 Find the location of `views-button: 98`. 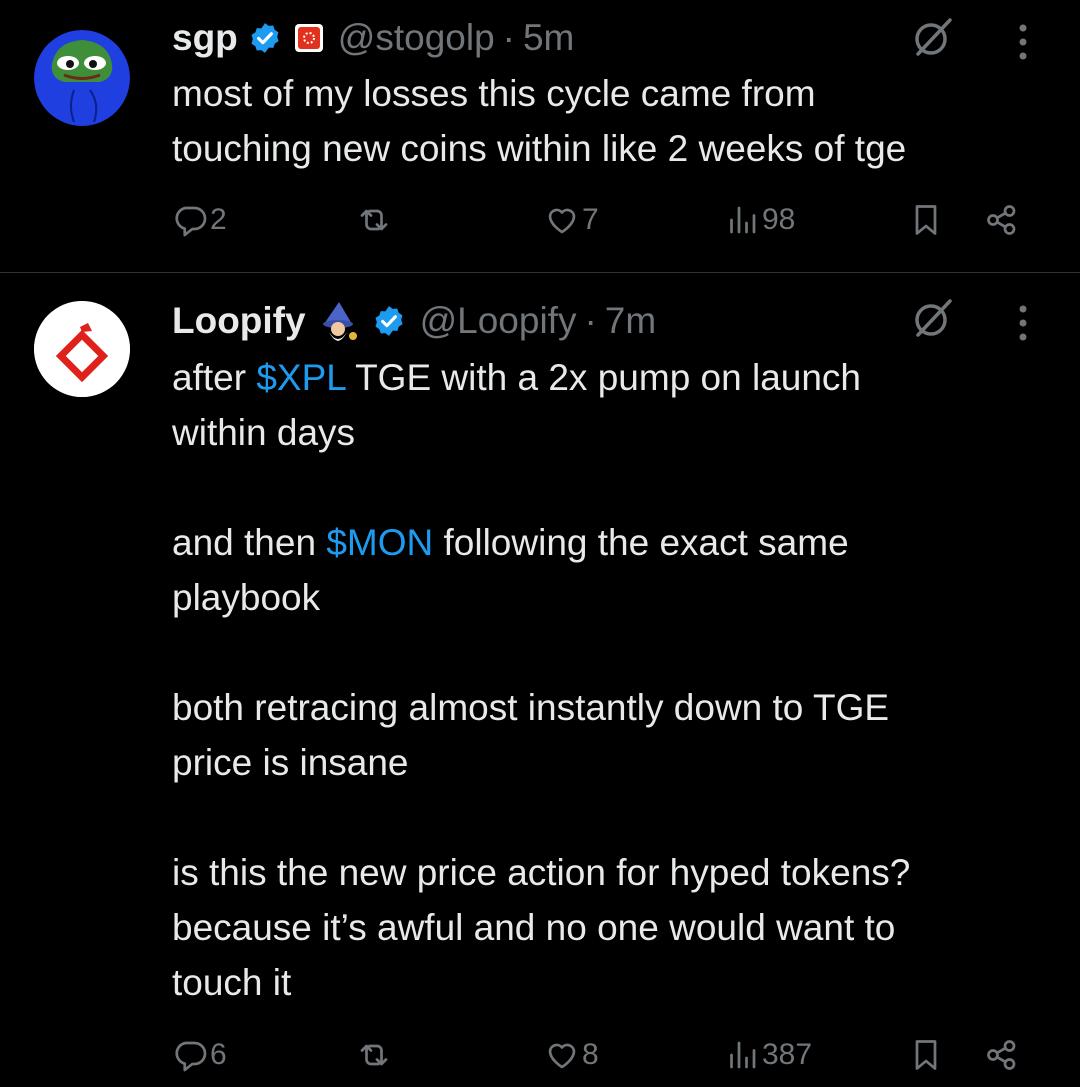

views-button: 98 is located at coordinates (759, 220).